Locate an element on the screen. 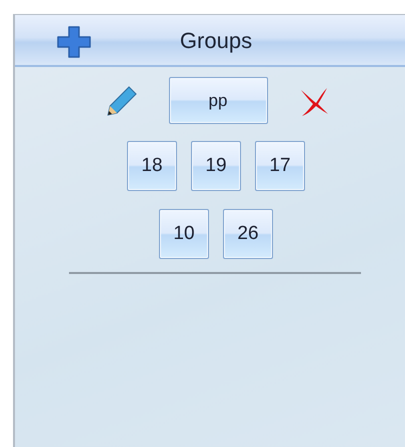  group-number-button: 10 is located at coordinates (184, 234).